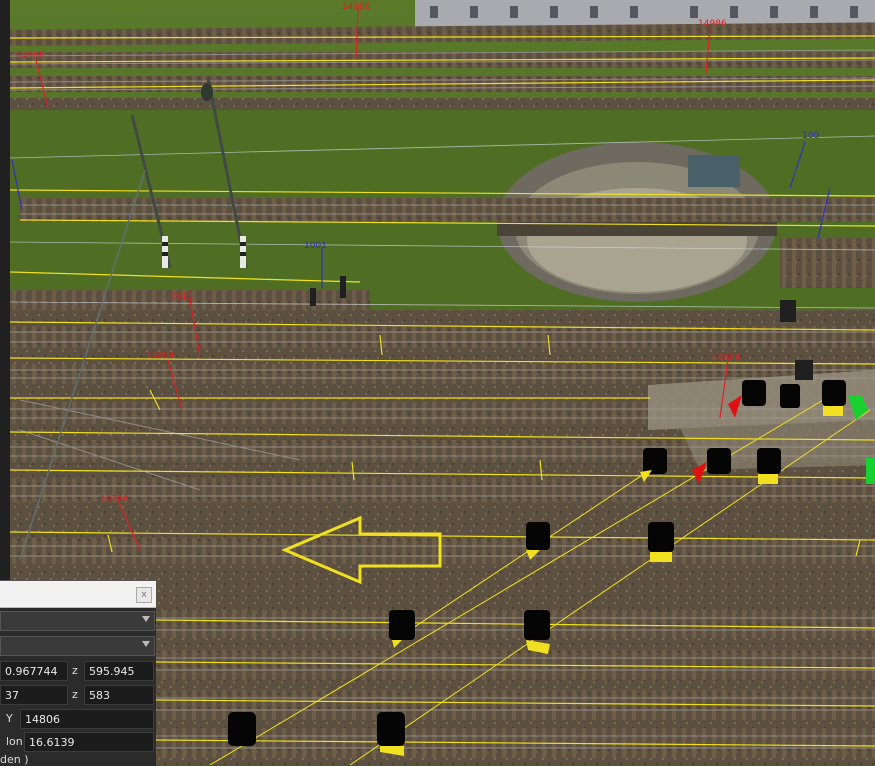 This screenshot has height=766, width=875. Describe the element at coordinates (77, 621) in the screenshot. I see `object-type-dropdown` at that location.